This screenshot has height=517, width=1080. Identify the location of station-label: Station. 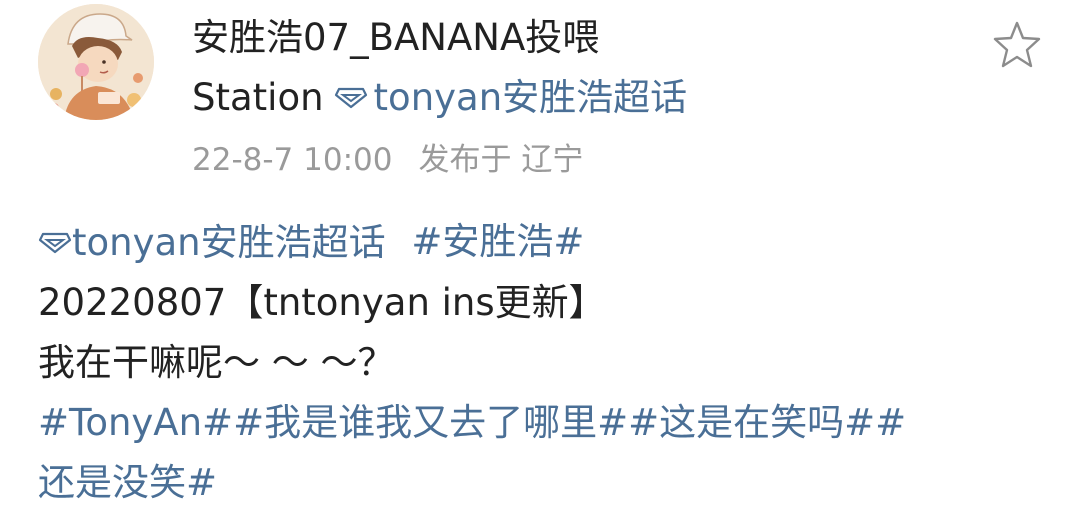
(258, 97).